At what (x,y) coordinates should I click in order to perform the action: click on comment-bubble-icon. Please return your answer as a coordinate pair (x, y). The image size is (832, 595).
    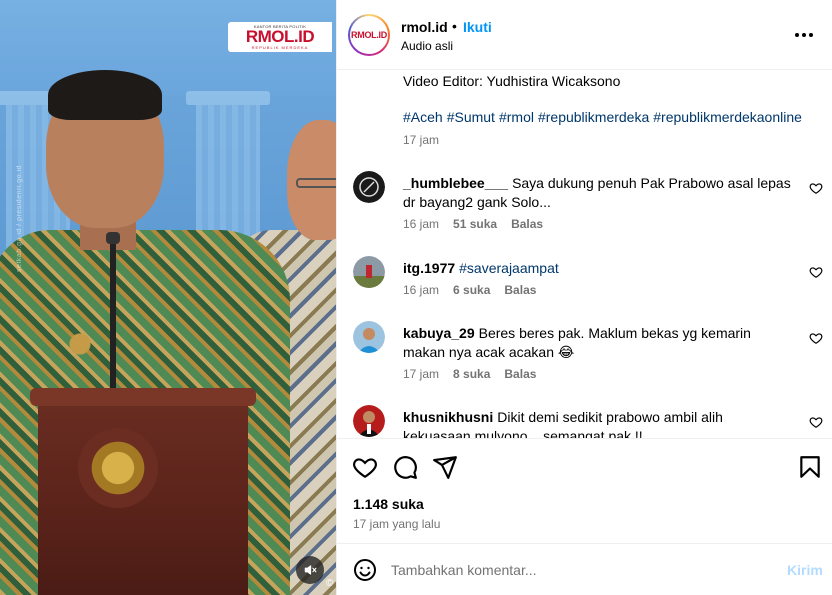
    Looking at the image, I should click on (405, 467).